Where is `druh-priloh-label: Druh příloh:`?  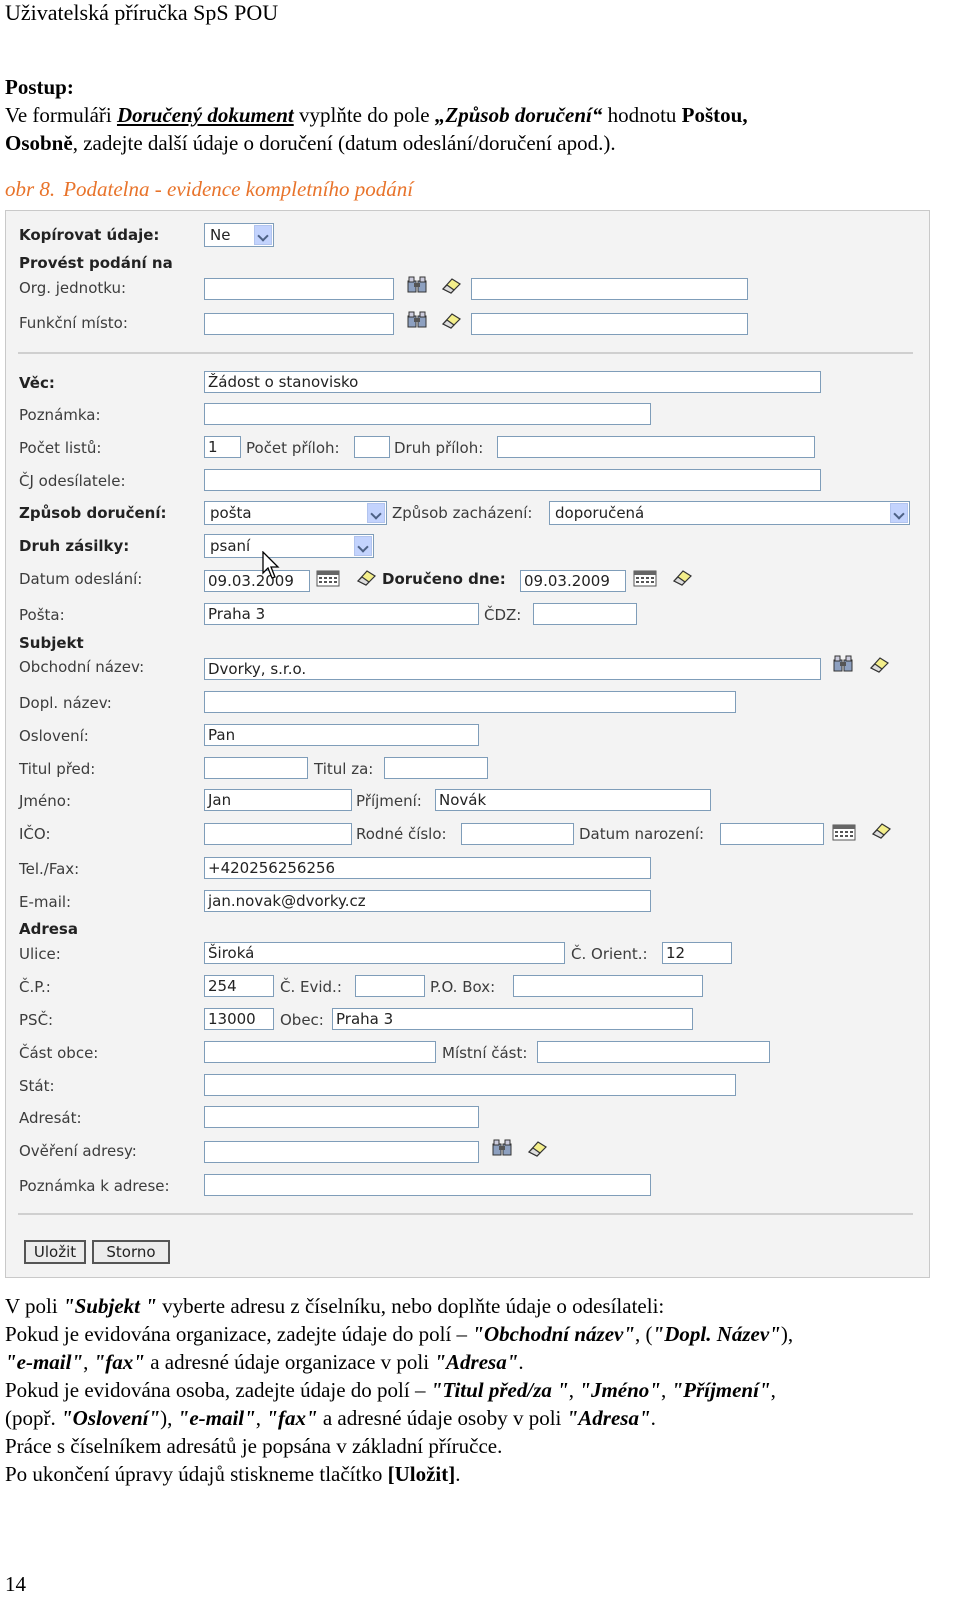 druh-priloh-label: Druh příloh: is located at coordinates (439, 448).